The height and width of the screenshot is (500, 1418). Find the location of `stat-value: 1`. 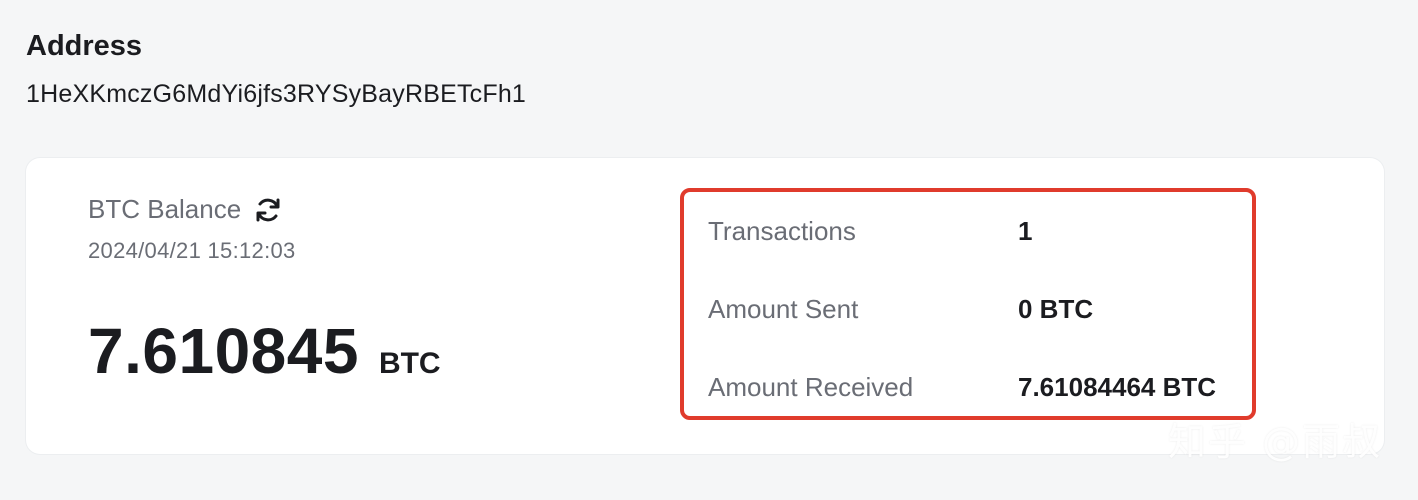

stat-value: 1 is located at coordinates (1025, 231).